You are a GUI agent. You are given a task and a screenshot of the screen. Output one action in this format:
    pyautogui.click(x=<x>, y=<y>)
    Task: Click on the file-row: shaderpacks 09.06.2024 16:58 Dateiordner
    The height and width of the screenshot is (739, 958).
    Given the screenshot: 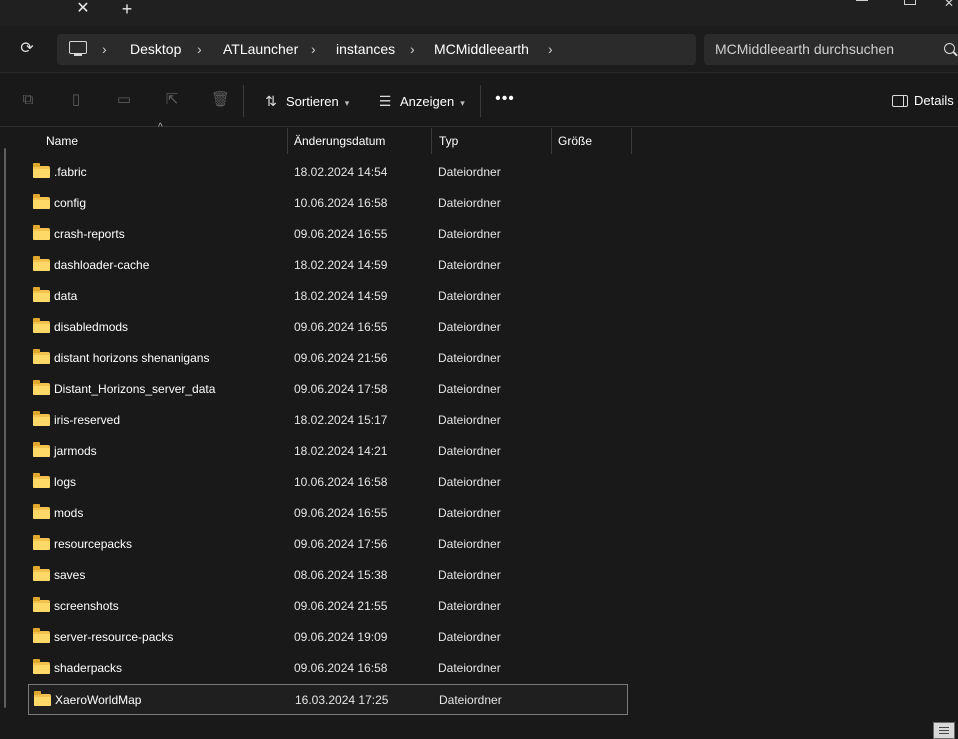 What is the action you would take?
    pyautogui.click(x=328, y=668)
    